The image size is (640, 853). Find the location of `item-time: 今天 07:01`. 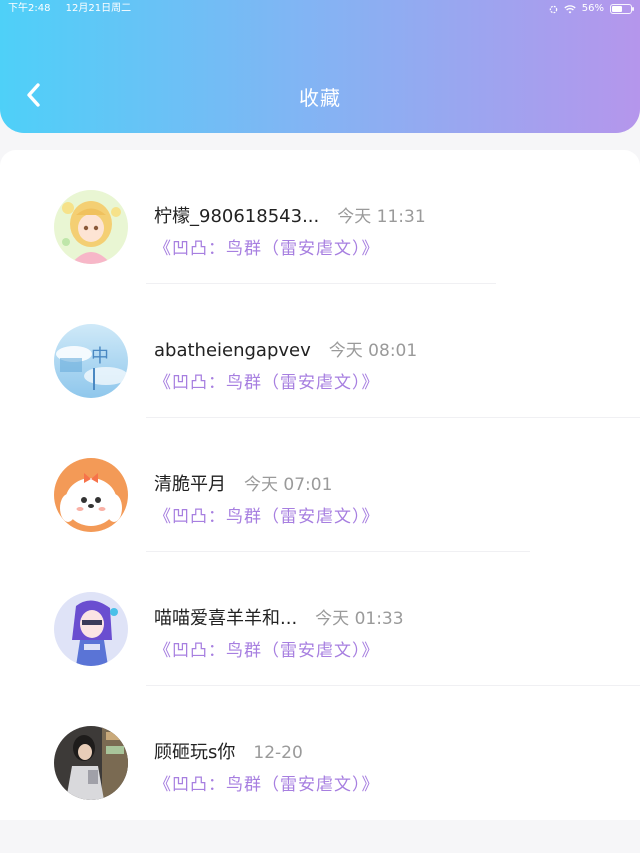

item-time: 今天 07:01 is located at coordinates (288, 485).